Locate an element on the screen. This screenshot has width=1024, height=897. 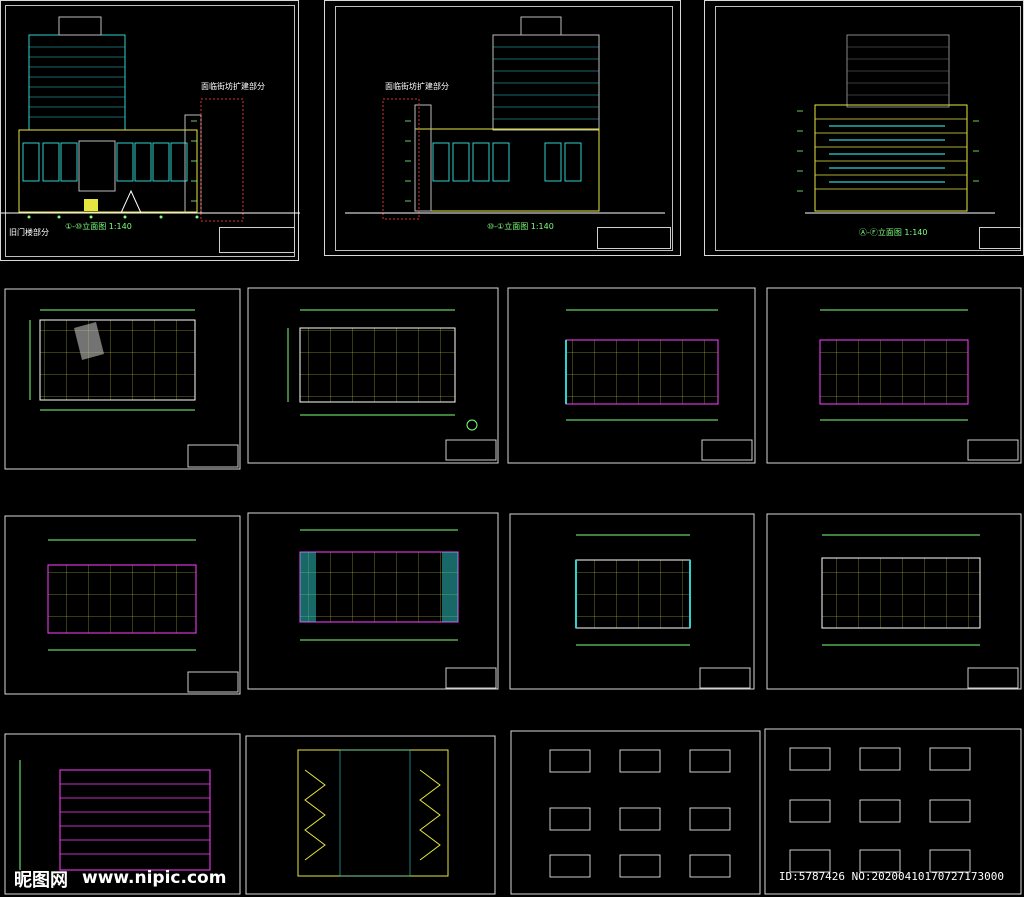
nipic-logo: 昵图网 is located at coordinates (41, 880).